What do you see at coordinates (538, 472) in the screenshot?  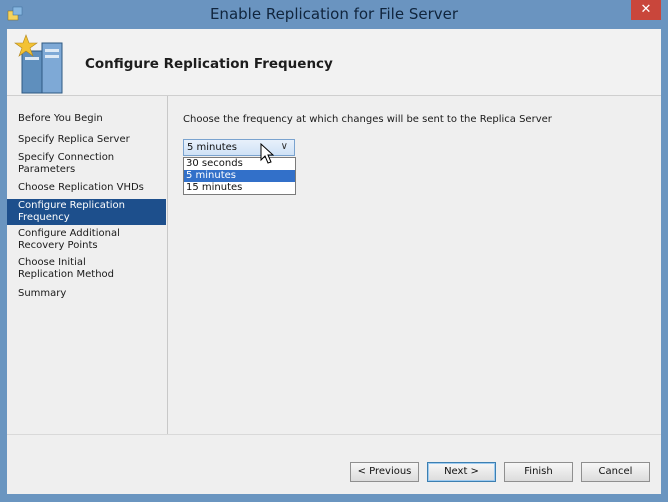 I see `finish-button: Finish` at bounding box center [538, 472].